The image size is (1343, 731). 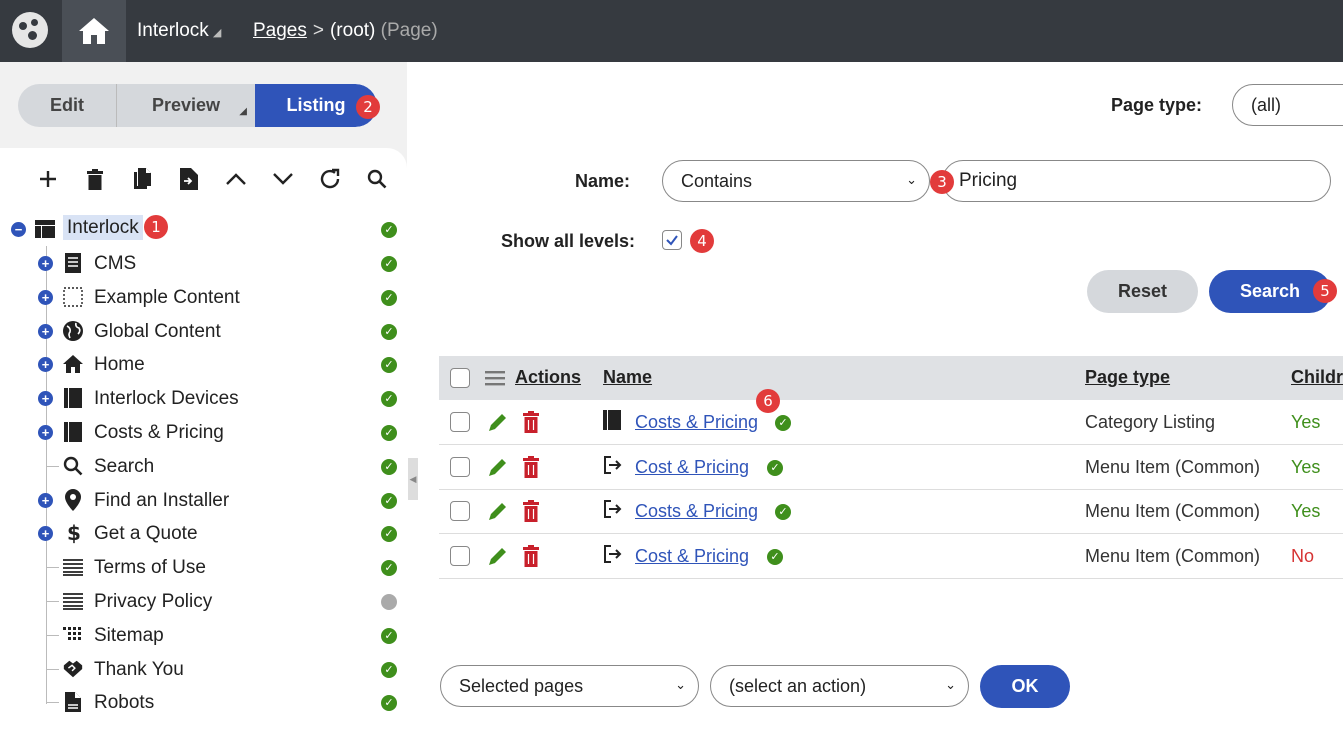 What do you see at coordinates (235, 179) in the screenshot?
I see `chevron-up-icon` at bounding box center [235, 179].